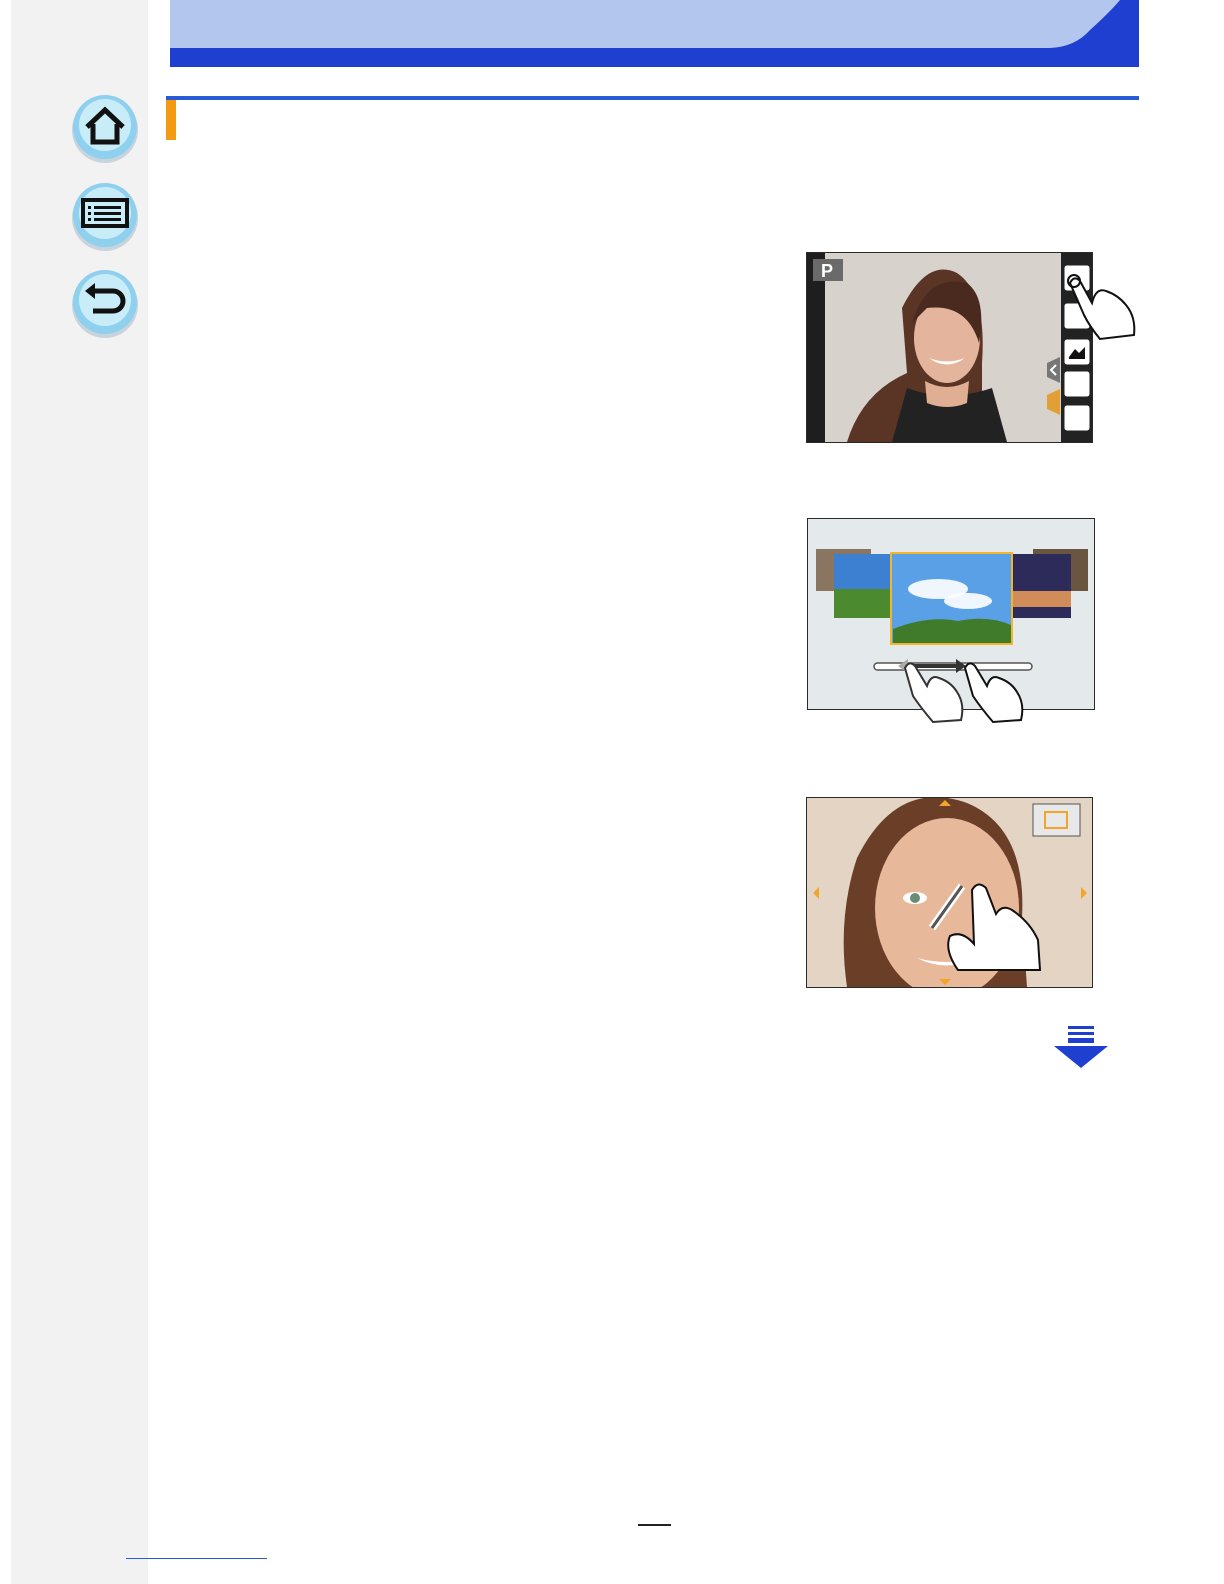 Image resolution: width=1224 pixels, height=1584 pixels. Describe the element at coordinates (654, 33) in the screenshot. I see `chapter-header` at that location.